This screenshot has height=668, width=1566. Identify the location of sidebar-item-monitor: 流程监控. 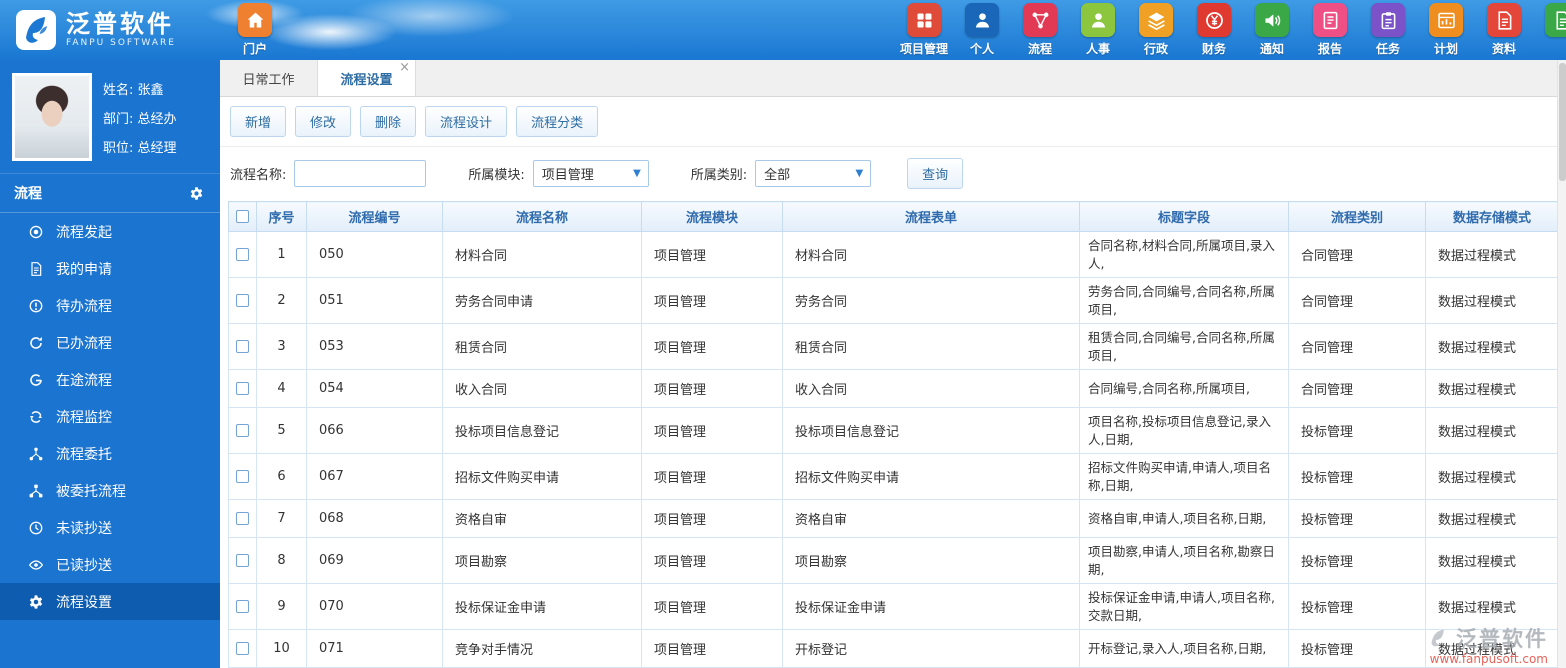
(110, 416).